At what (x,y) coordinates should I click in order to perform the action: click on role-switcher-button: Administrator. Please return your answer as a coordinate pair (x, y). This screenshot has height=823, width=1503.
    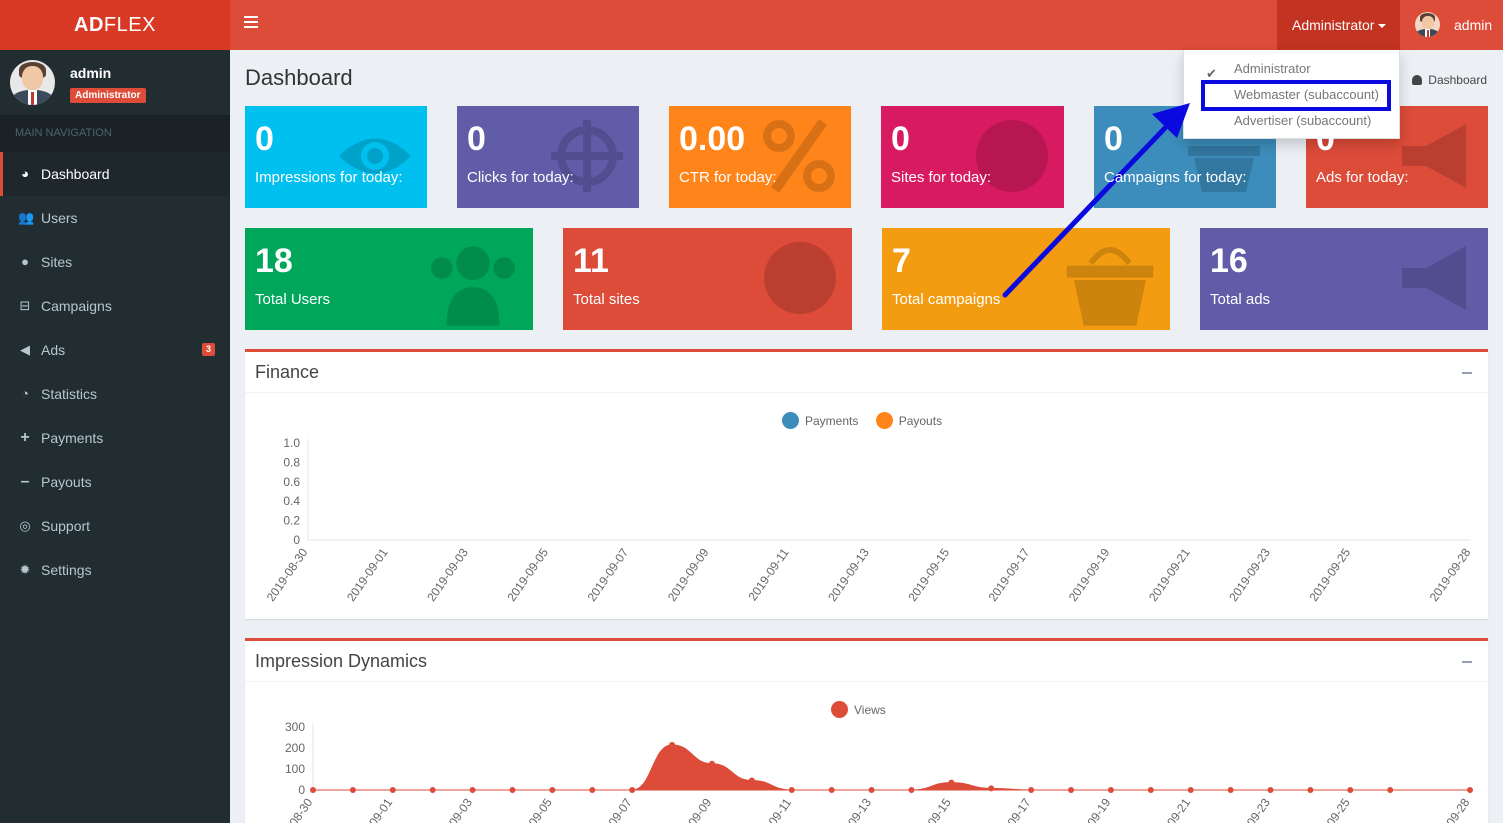
    Looking at the image, I should click on (1338, 25).